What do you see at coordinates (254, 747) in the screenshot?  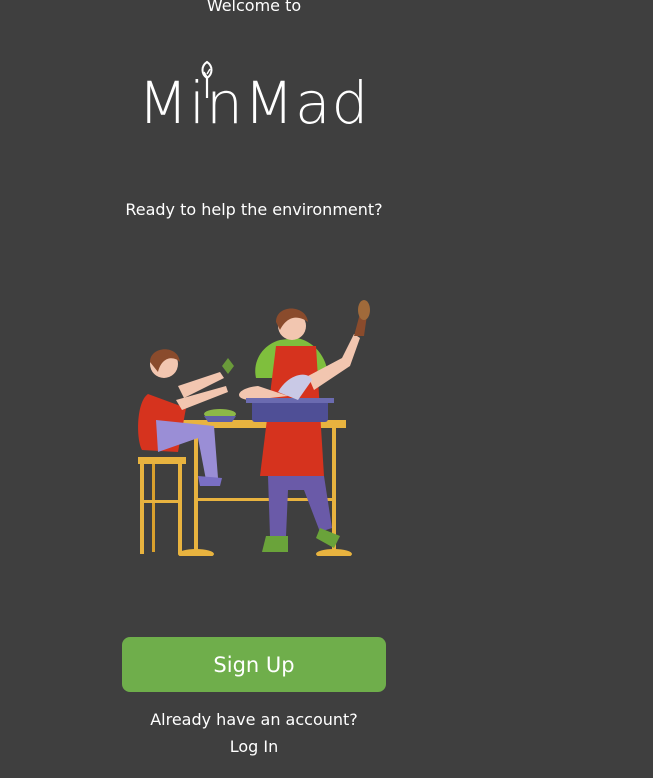 I see `log-in-link: Log In` at bounding box center [254, 747].